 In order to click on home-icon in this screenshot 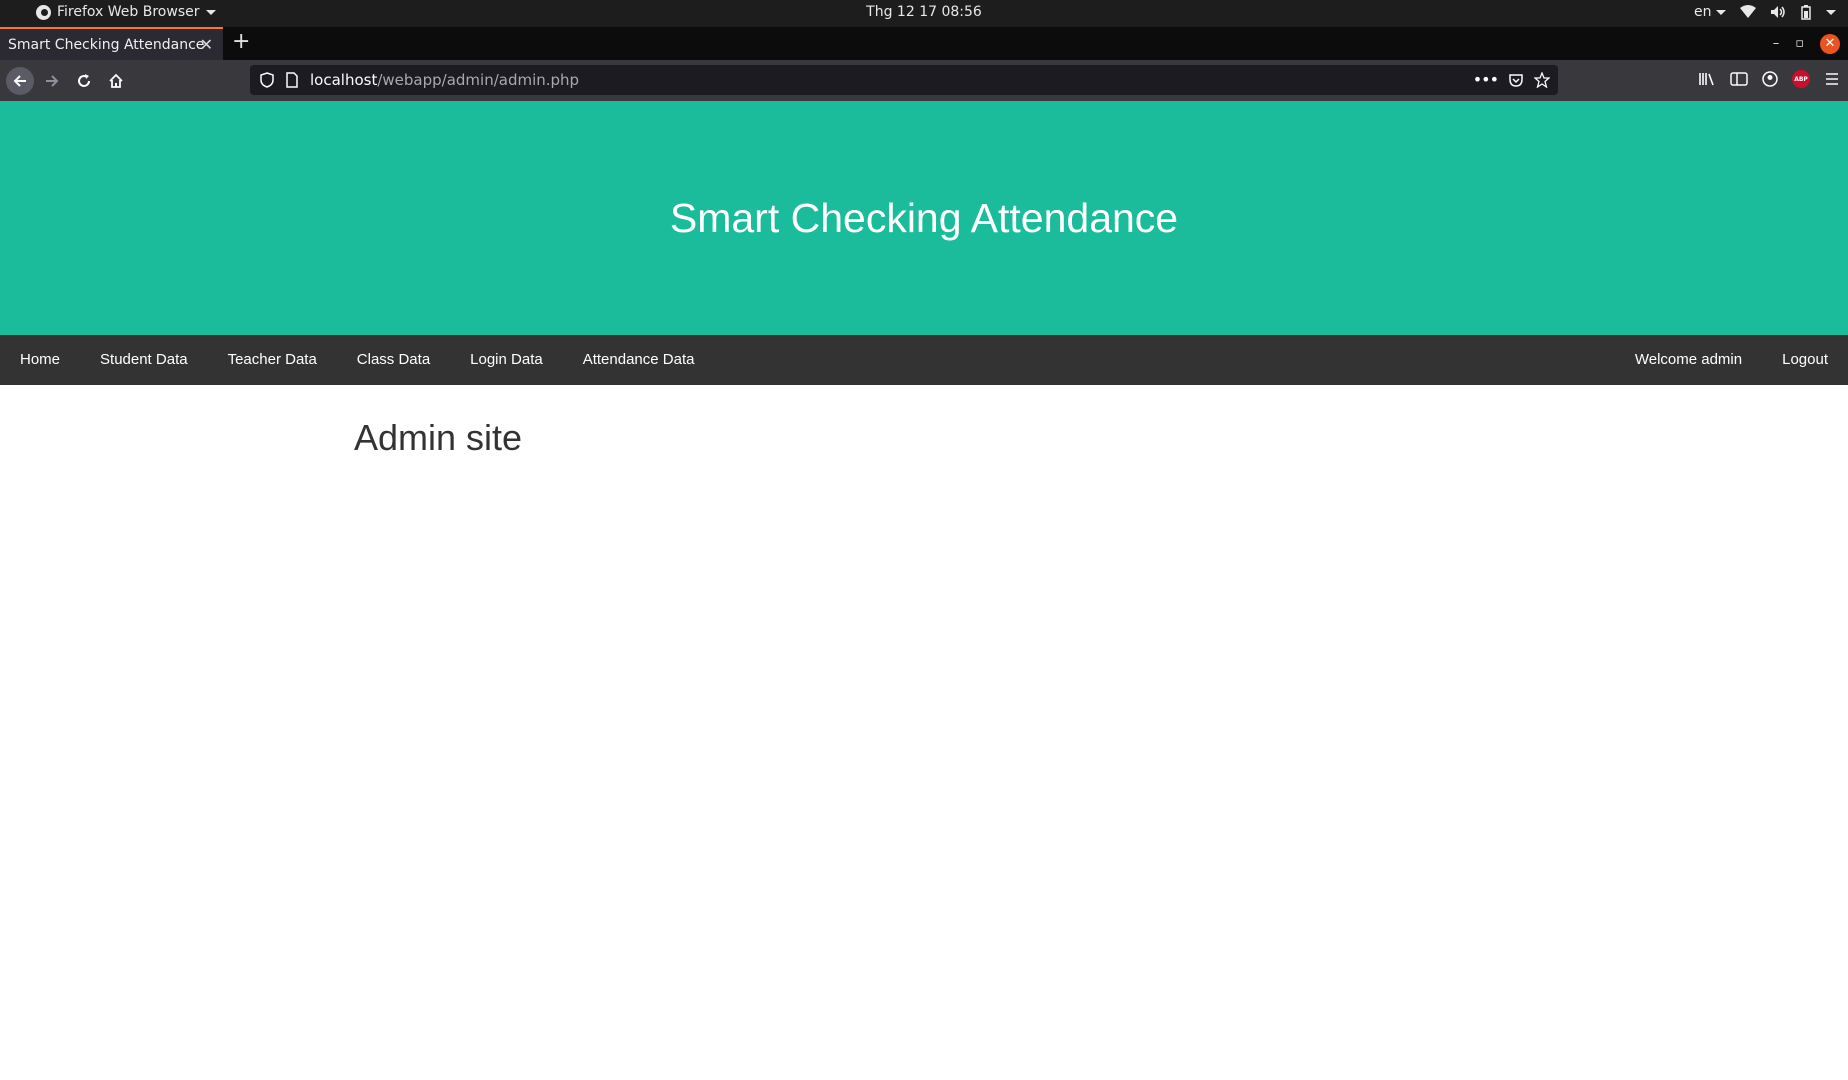, I will do `click(116, 80)`.